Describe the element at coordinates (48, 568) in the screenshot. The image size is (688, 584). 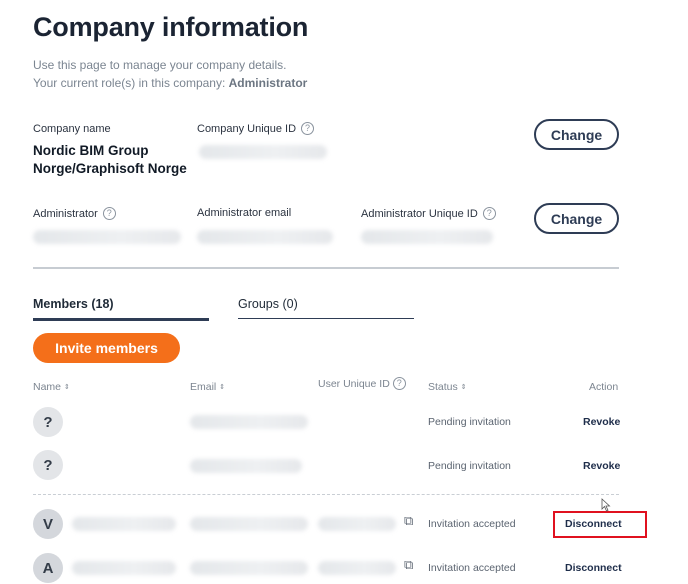
I see `avatar: A` at that location.